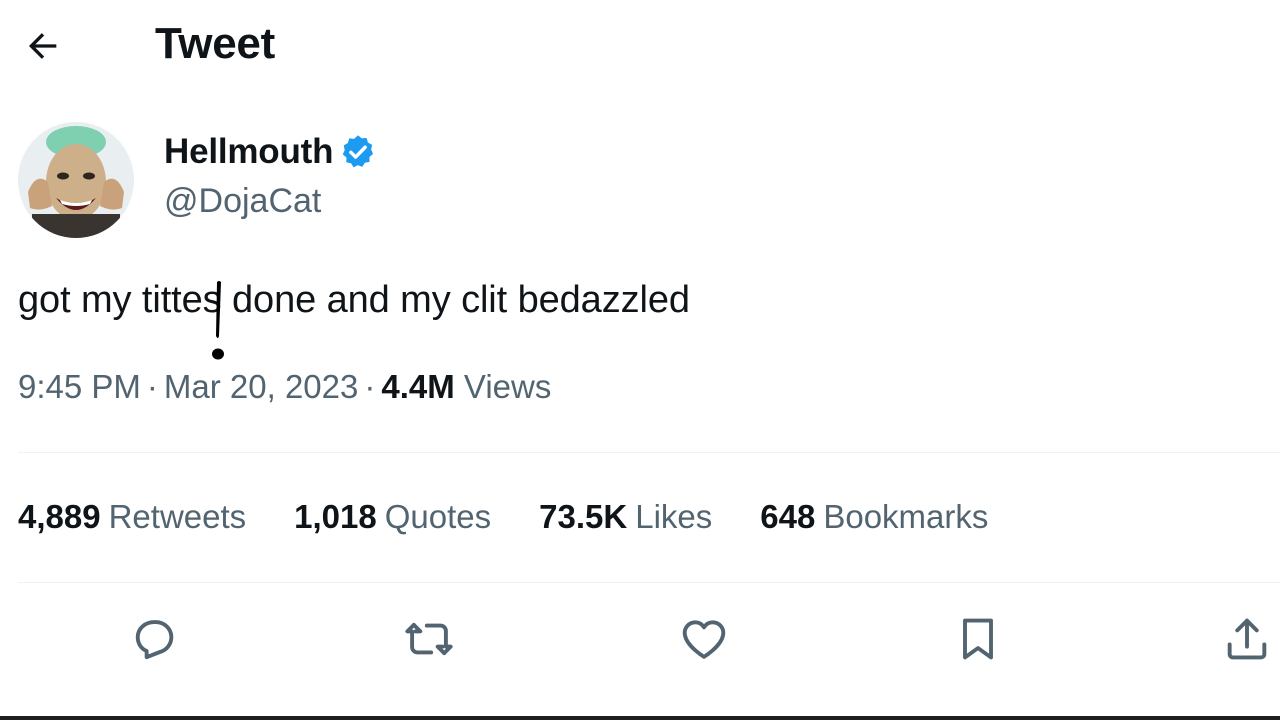 This screenshot has height=720, width=1280. I want to click on bookmark-button, so click(978, 639).